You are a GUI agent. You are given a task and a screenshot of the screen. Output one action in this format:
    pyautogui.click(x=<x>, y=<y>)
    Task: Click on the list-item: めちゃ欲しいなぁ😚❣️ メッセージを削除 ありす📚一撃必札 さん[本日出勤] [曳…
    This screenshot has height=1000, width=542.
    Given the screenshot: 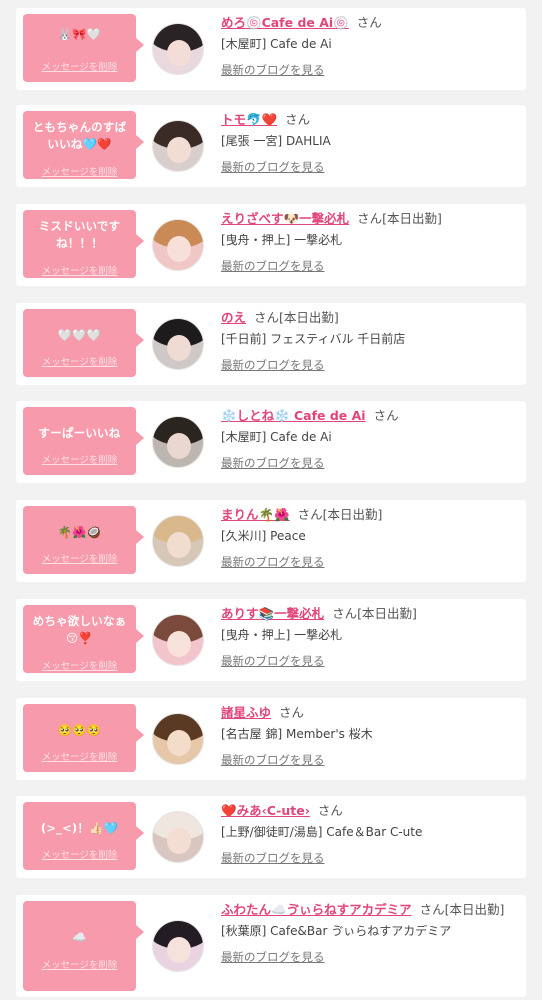 What is the action you would take?
    pyautogui.click(x=271, y=640)
    